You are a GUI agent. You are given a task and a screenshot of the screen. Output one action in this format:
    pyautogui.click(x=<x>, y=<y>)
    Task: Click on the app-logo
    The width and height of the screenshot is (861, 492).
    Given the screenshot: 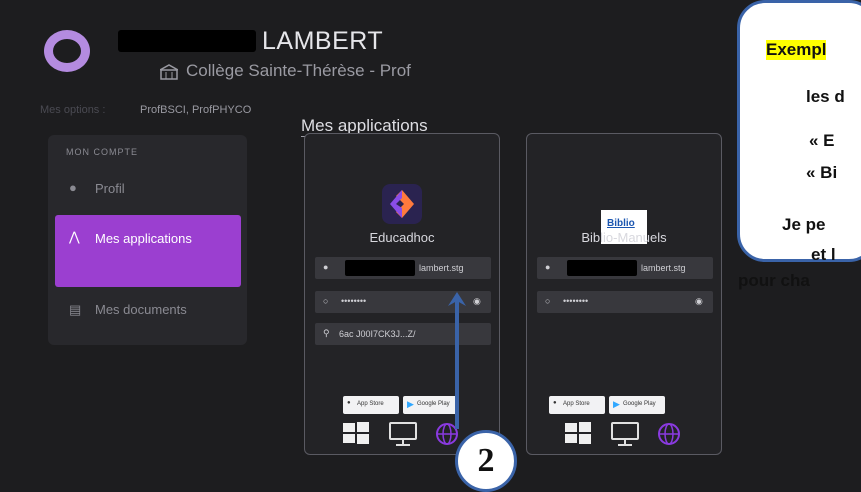 What is the action you would take?
    pyautogui.click(x=67, y=51)
    